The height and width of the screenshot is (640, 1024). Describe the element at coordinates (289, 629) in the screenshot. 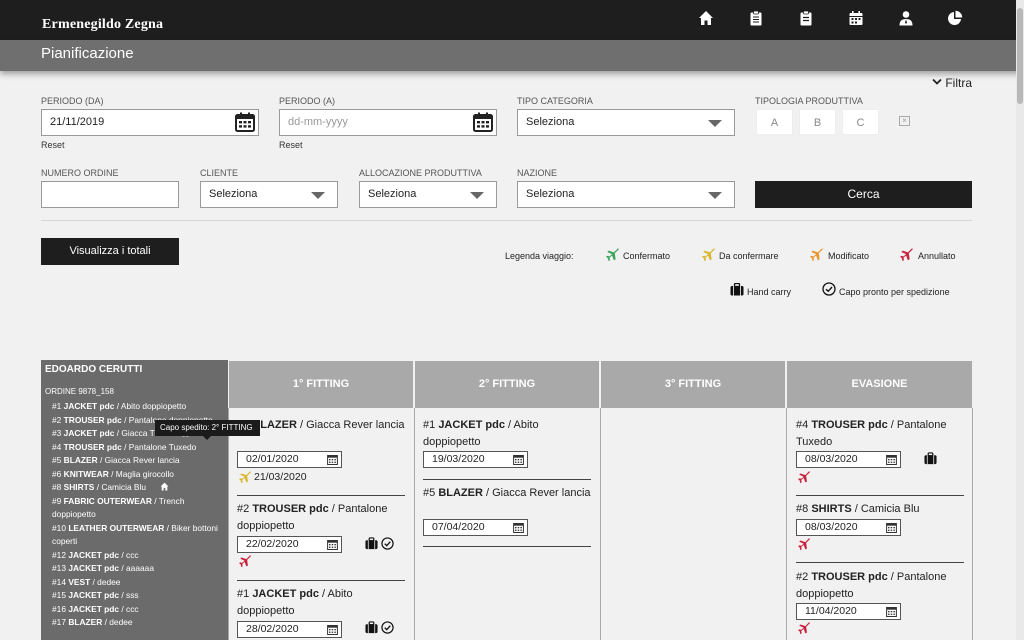

I see `date-input: 28/02/2020` at that location.